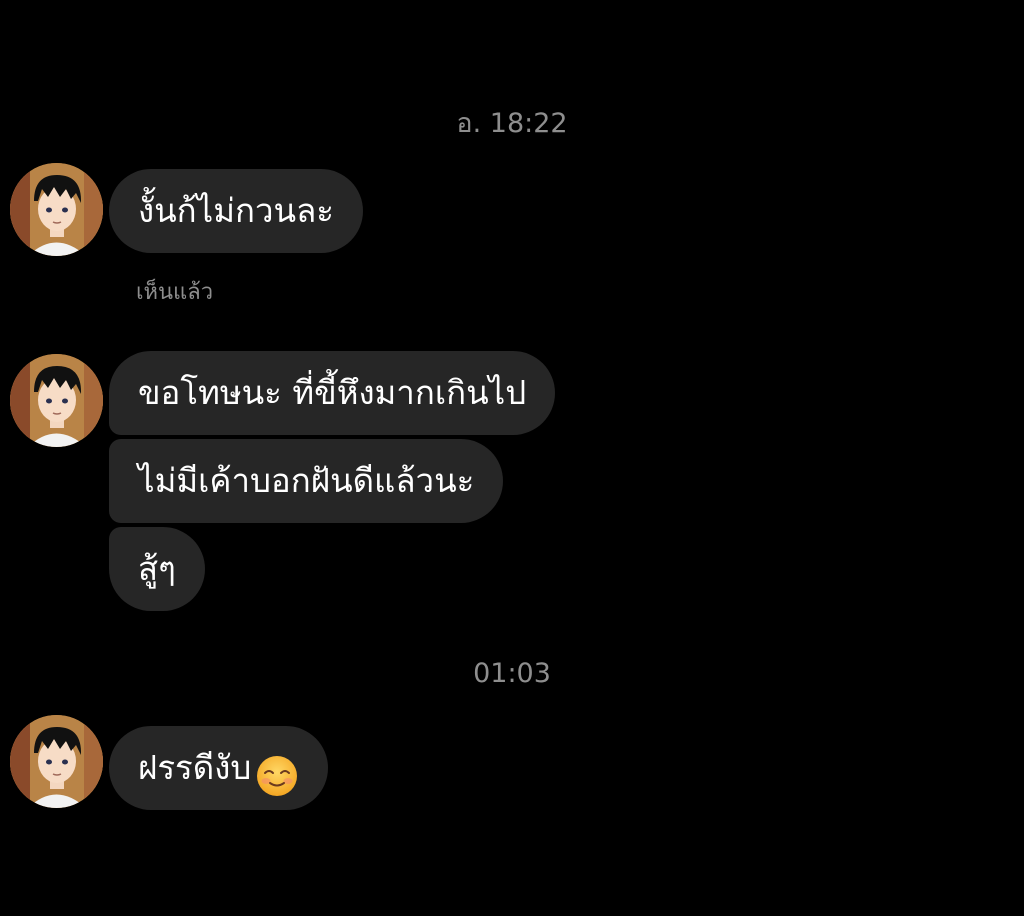 This screenshot has width=1024, height=916. What do you see at coordinates (157, 569) in the screenshot?
I see `message-bubble: สู้ๆ` at bounding box center [157, 569].